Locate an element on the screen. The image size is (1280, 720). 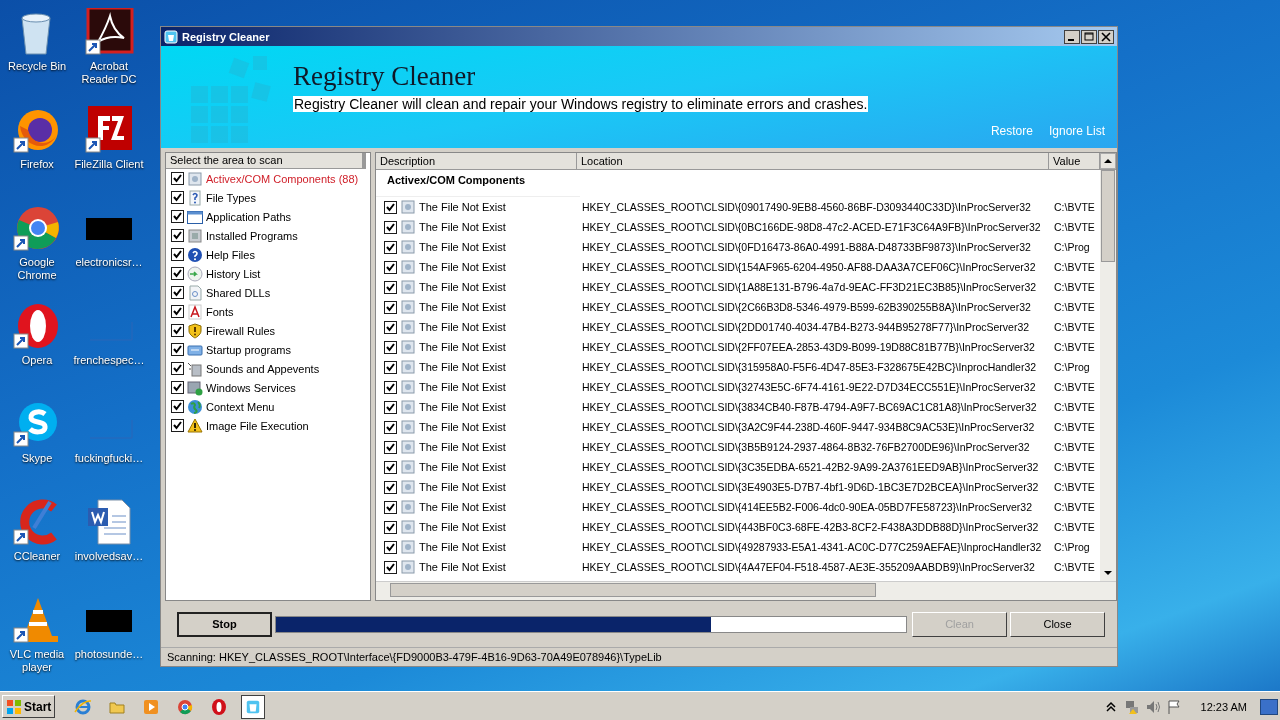
maximize-button is located at coordinates (1089, 36).